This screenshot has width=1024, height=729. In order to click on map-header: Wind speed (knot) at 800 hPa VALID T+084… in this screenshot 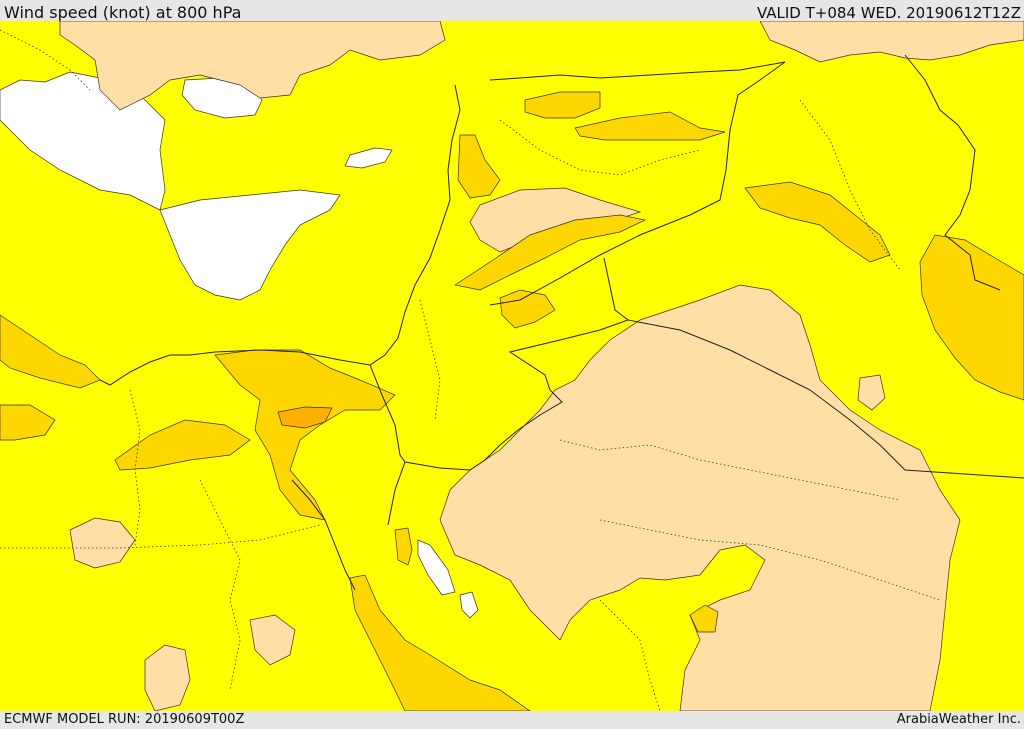, I will do `click(512, 11)`.